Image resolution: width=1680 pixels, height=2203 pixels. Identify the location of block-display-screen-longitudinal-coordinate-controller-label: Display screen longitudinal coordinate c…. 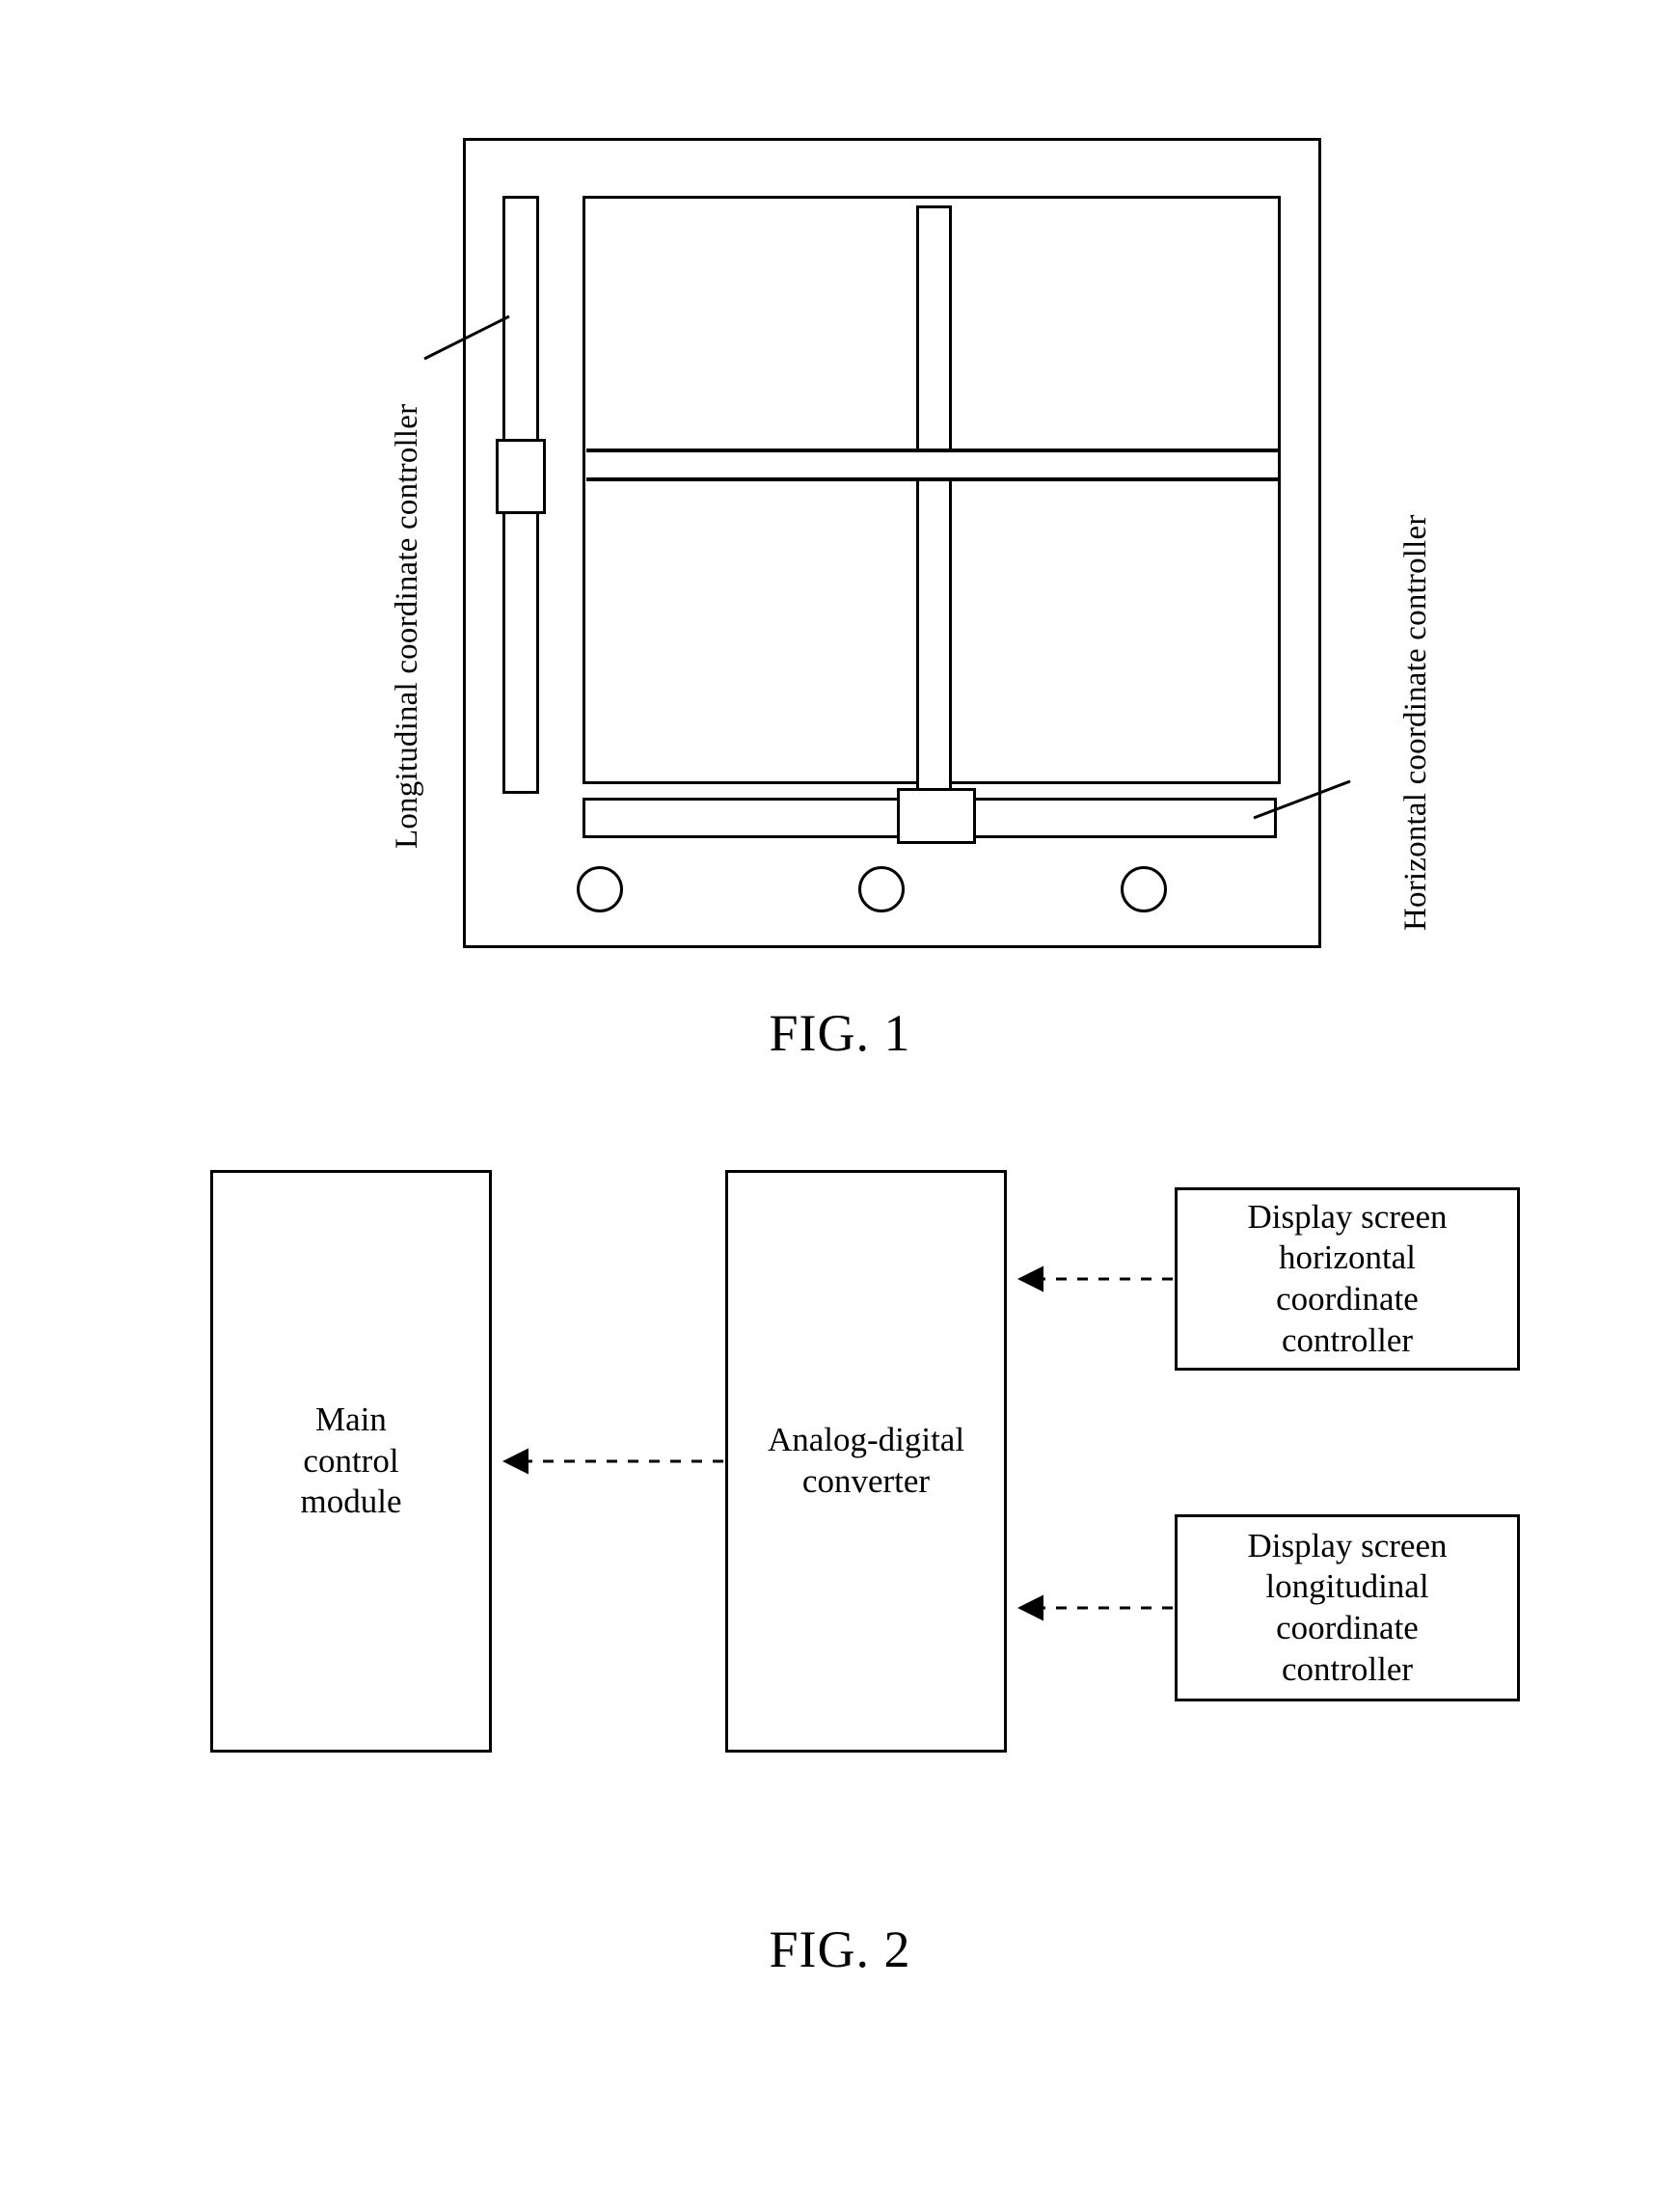
(1347, 1607).